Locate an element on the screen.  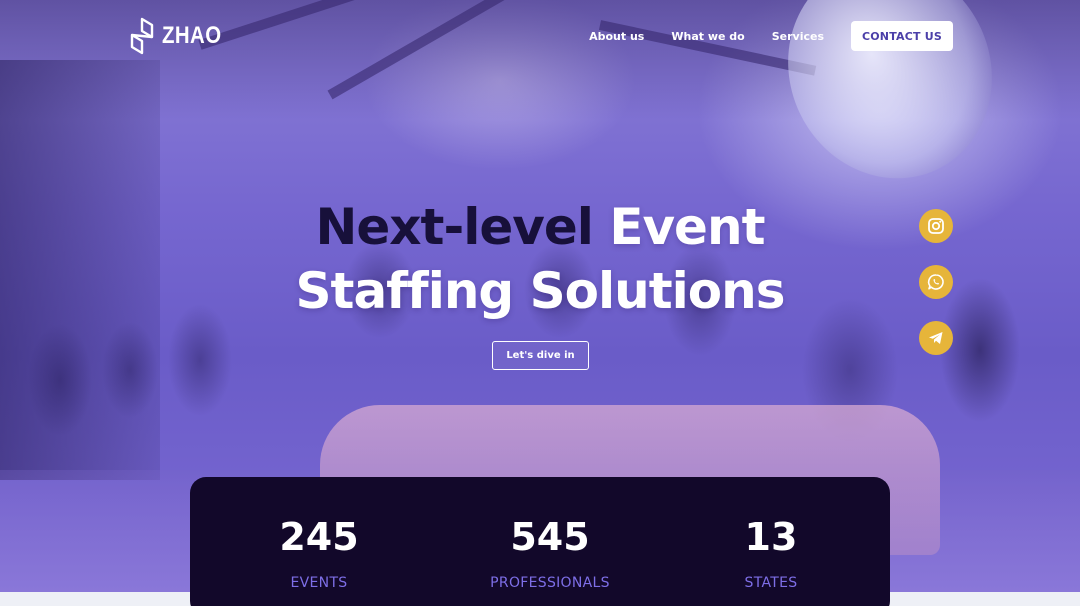
stat-label: EVENTS is located at coordinates (319, 583).